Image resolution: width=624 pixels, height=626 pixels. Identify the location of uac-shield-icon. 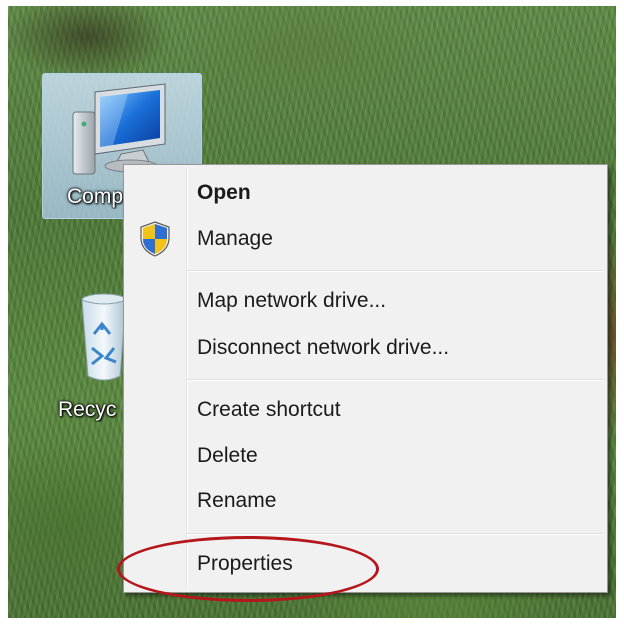
(155, 239).